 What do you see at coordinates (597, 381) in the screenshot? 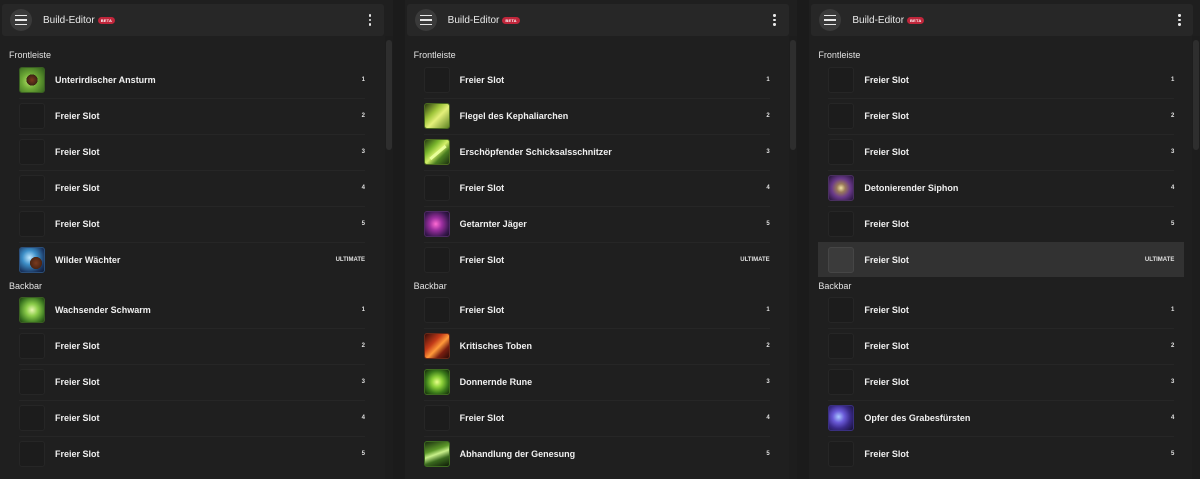
I see `back-slot-3: Donnernde Rune 3` at bounding box center [597, 381].